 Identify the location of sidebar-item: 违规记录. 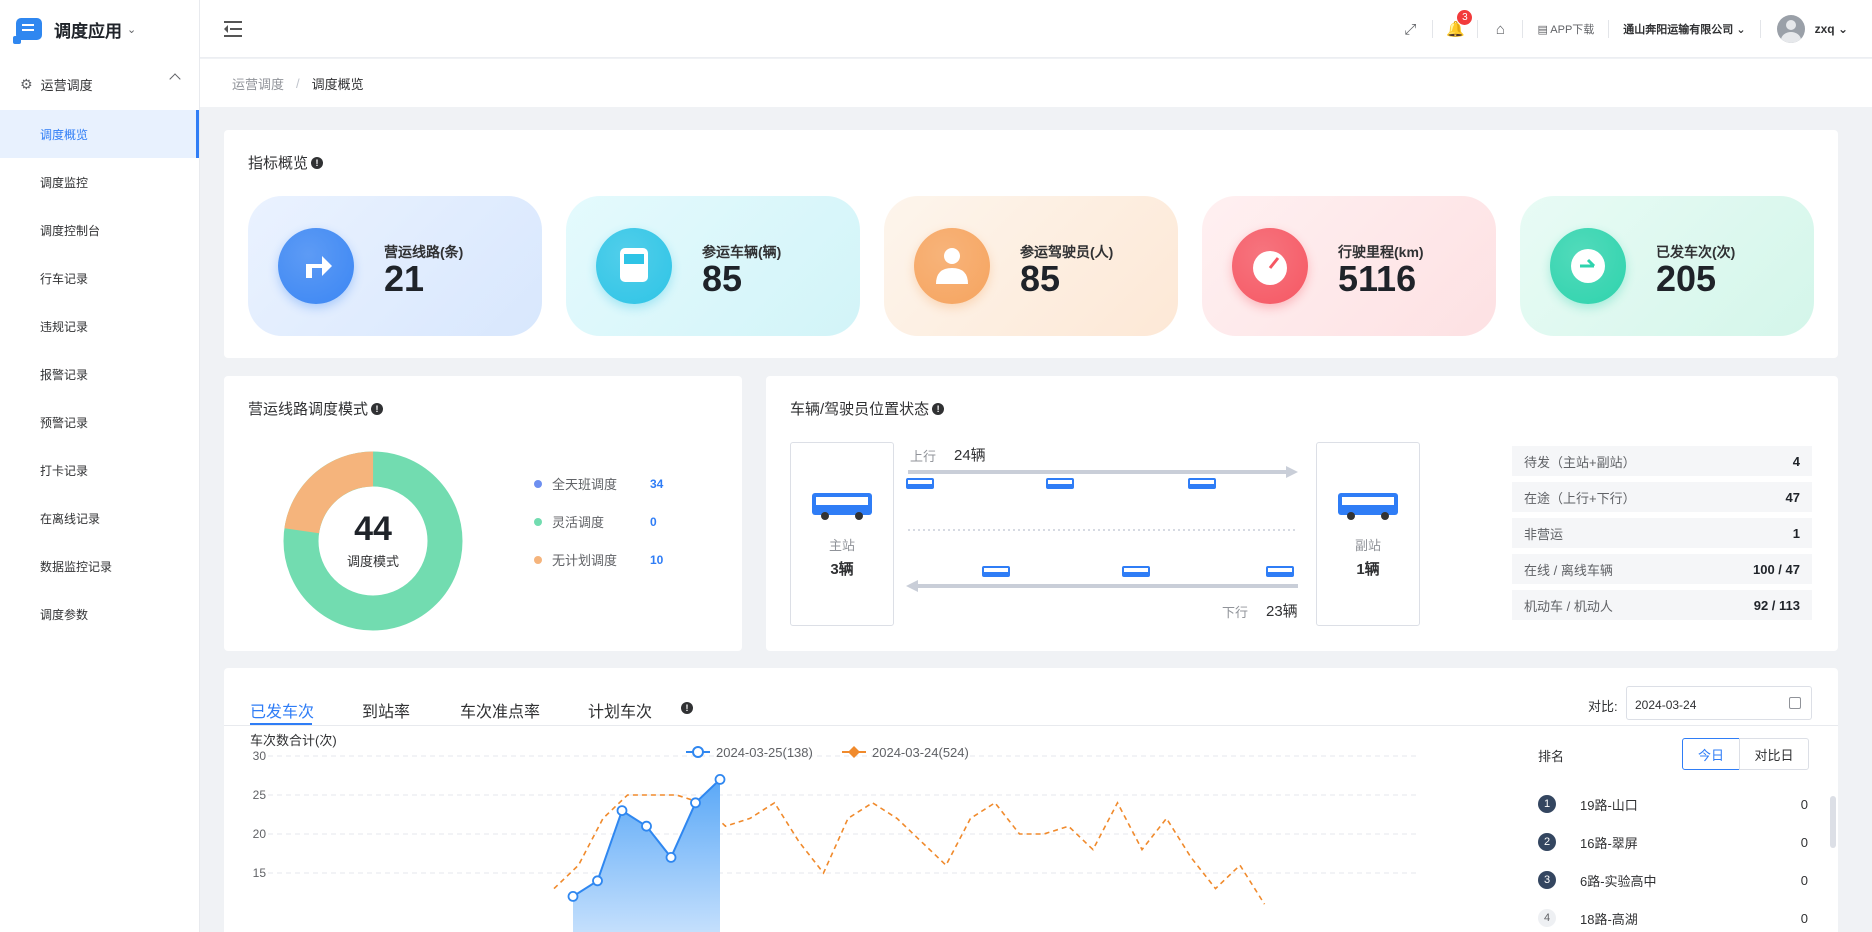
(99, 326).